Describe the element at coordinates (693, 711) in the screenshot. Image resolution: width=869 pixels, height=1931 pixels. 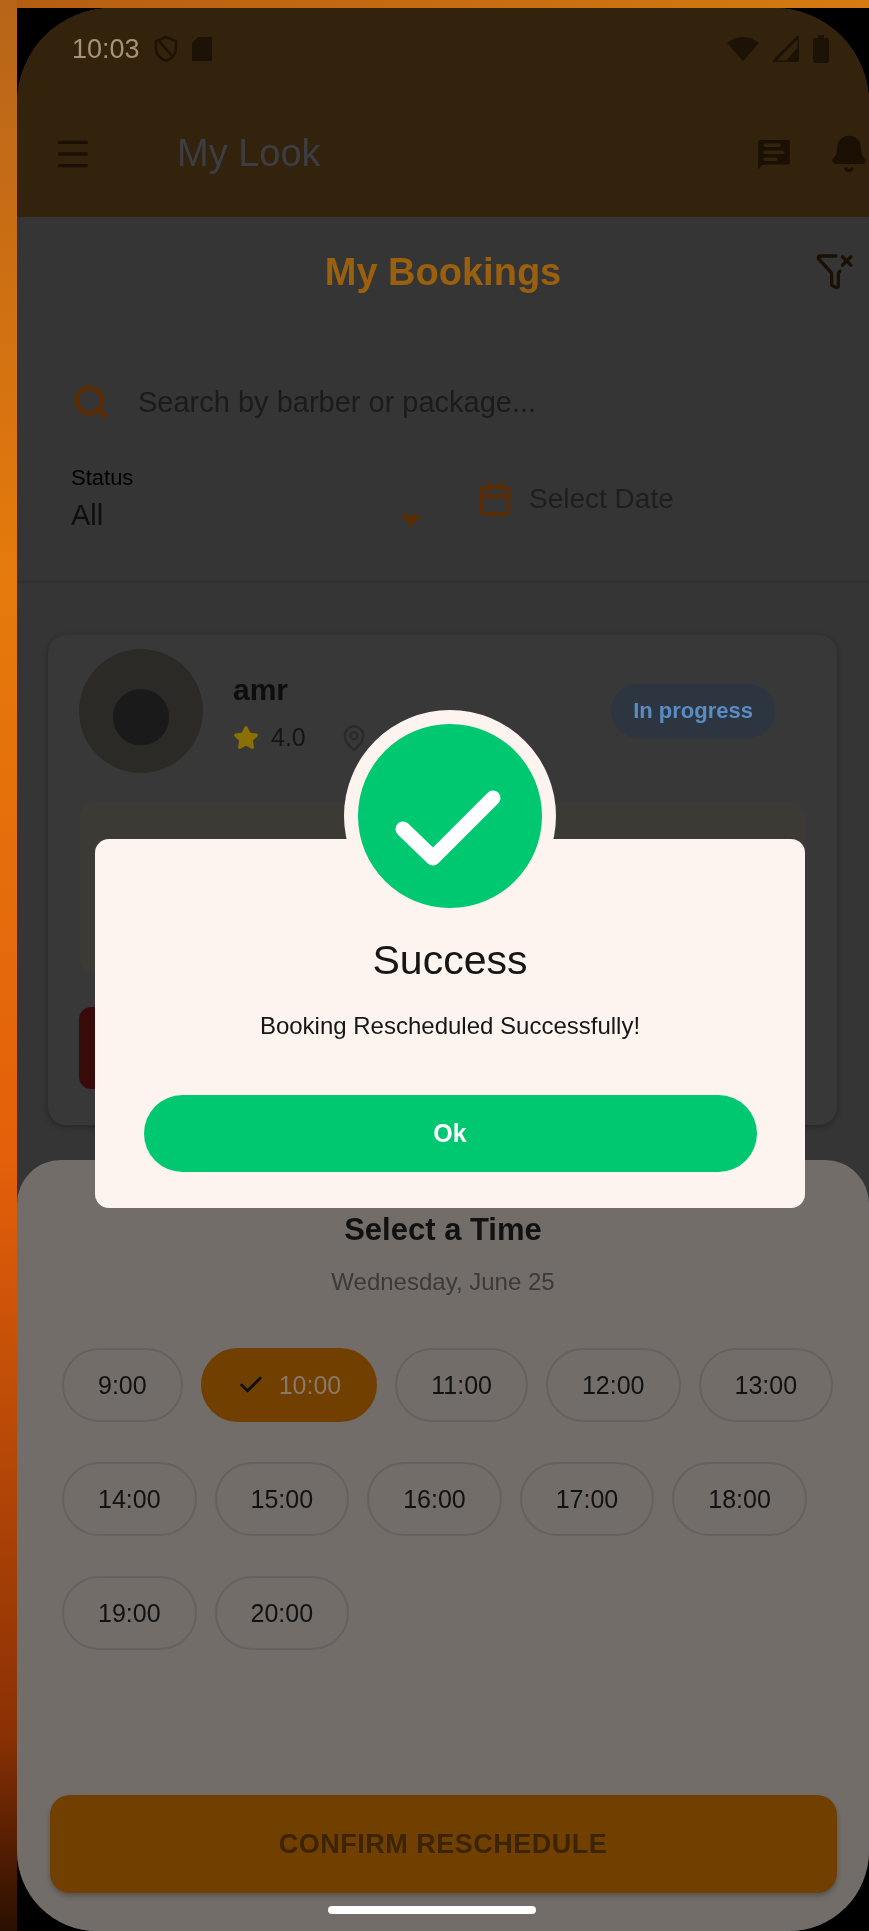
I see `status-badge: In progress` at that location.